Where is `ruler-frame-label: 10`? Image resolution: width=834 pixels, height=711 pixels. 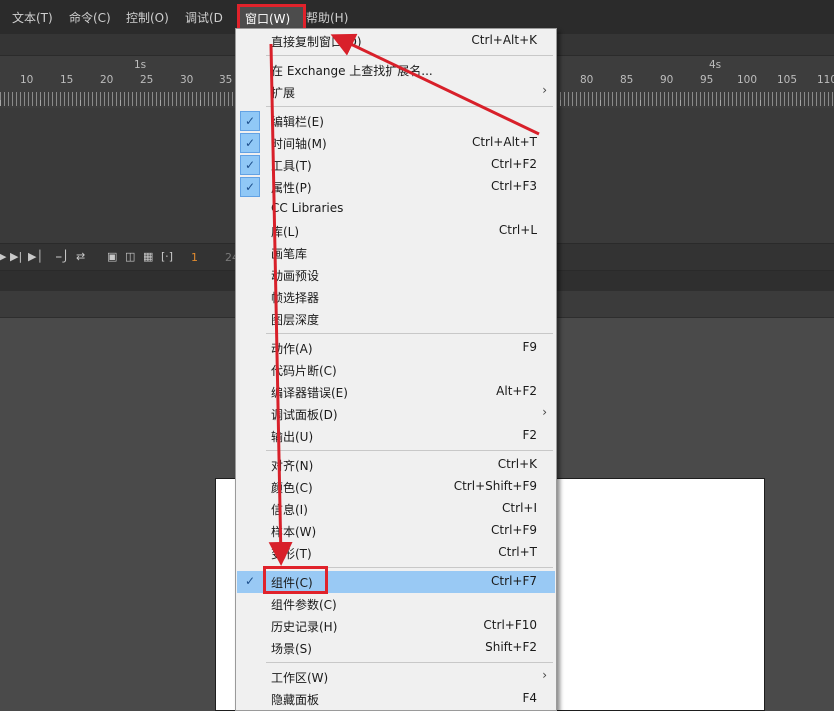 ruler-frame-label: 10 is located at coordinates (27, 80).